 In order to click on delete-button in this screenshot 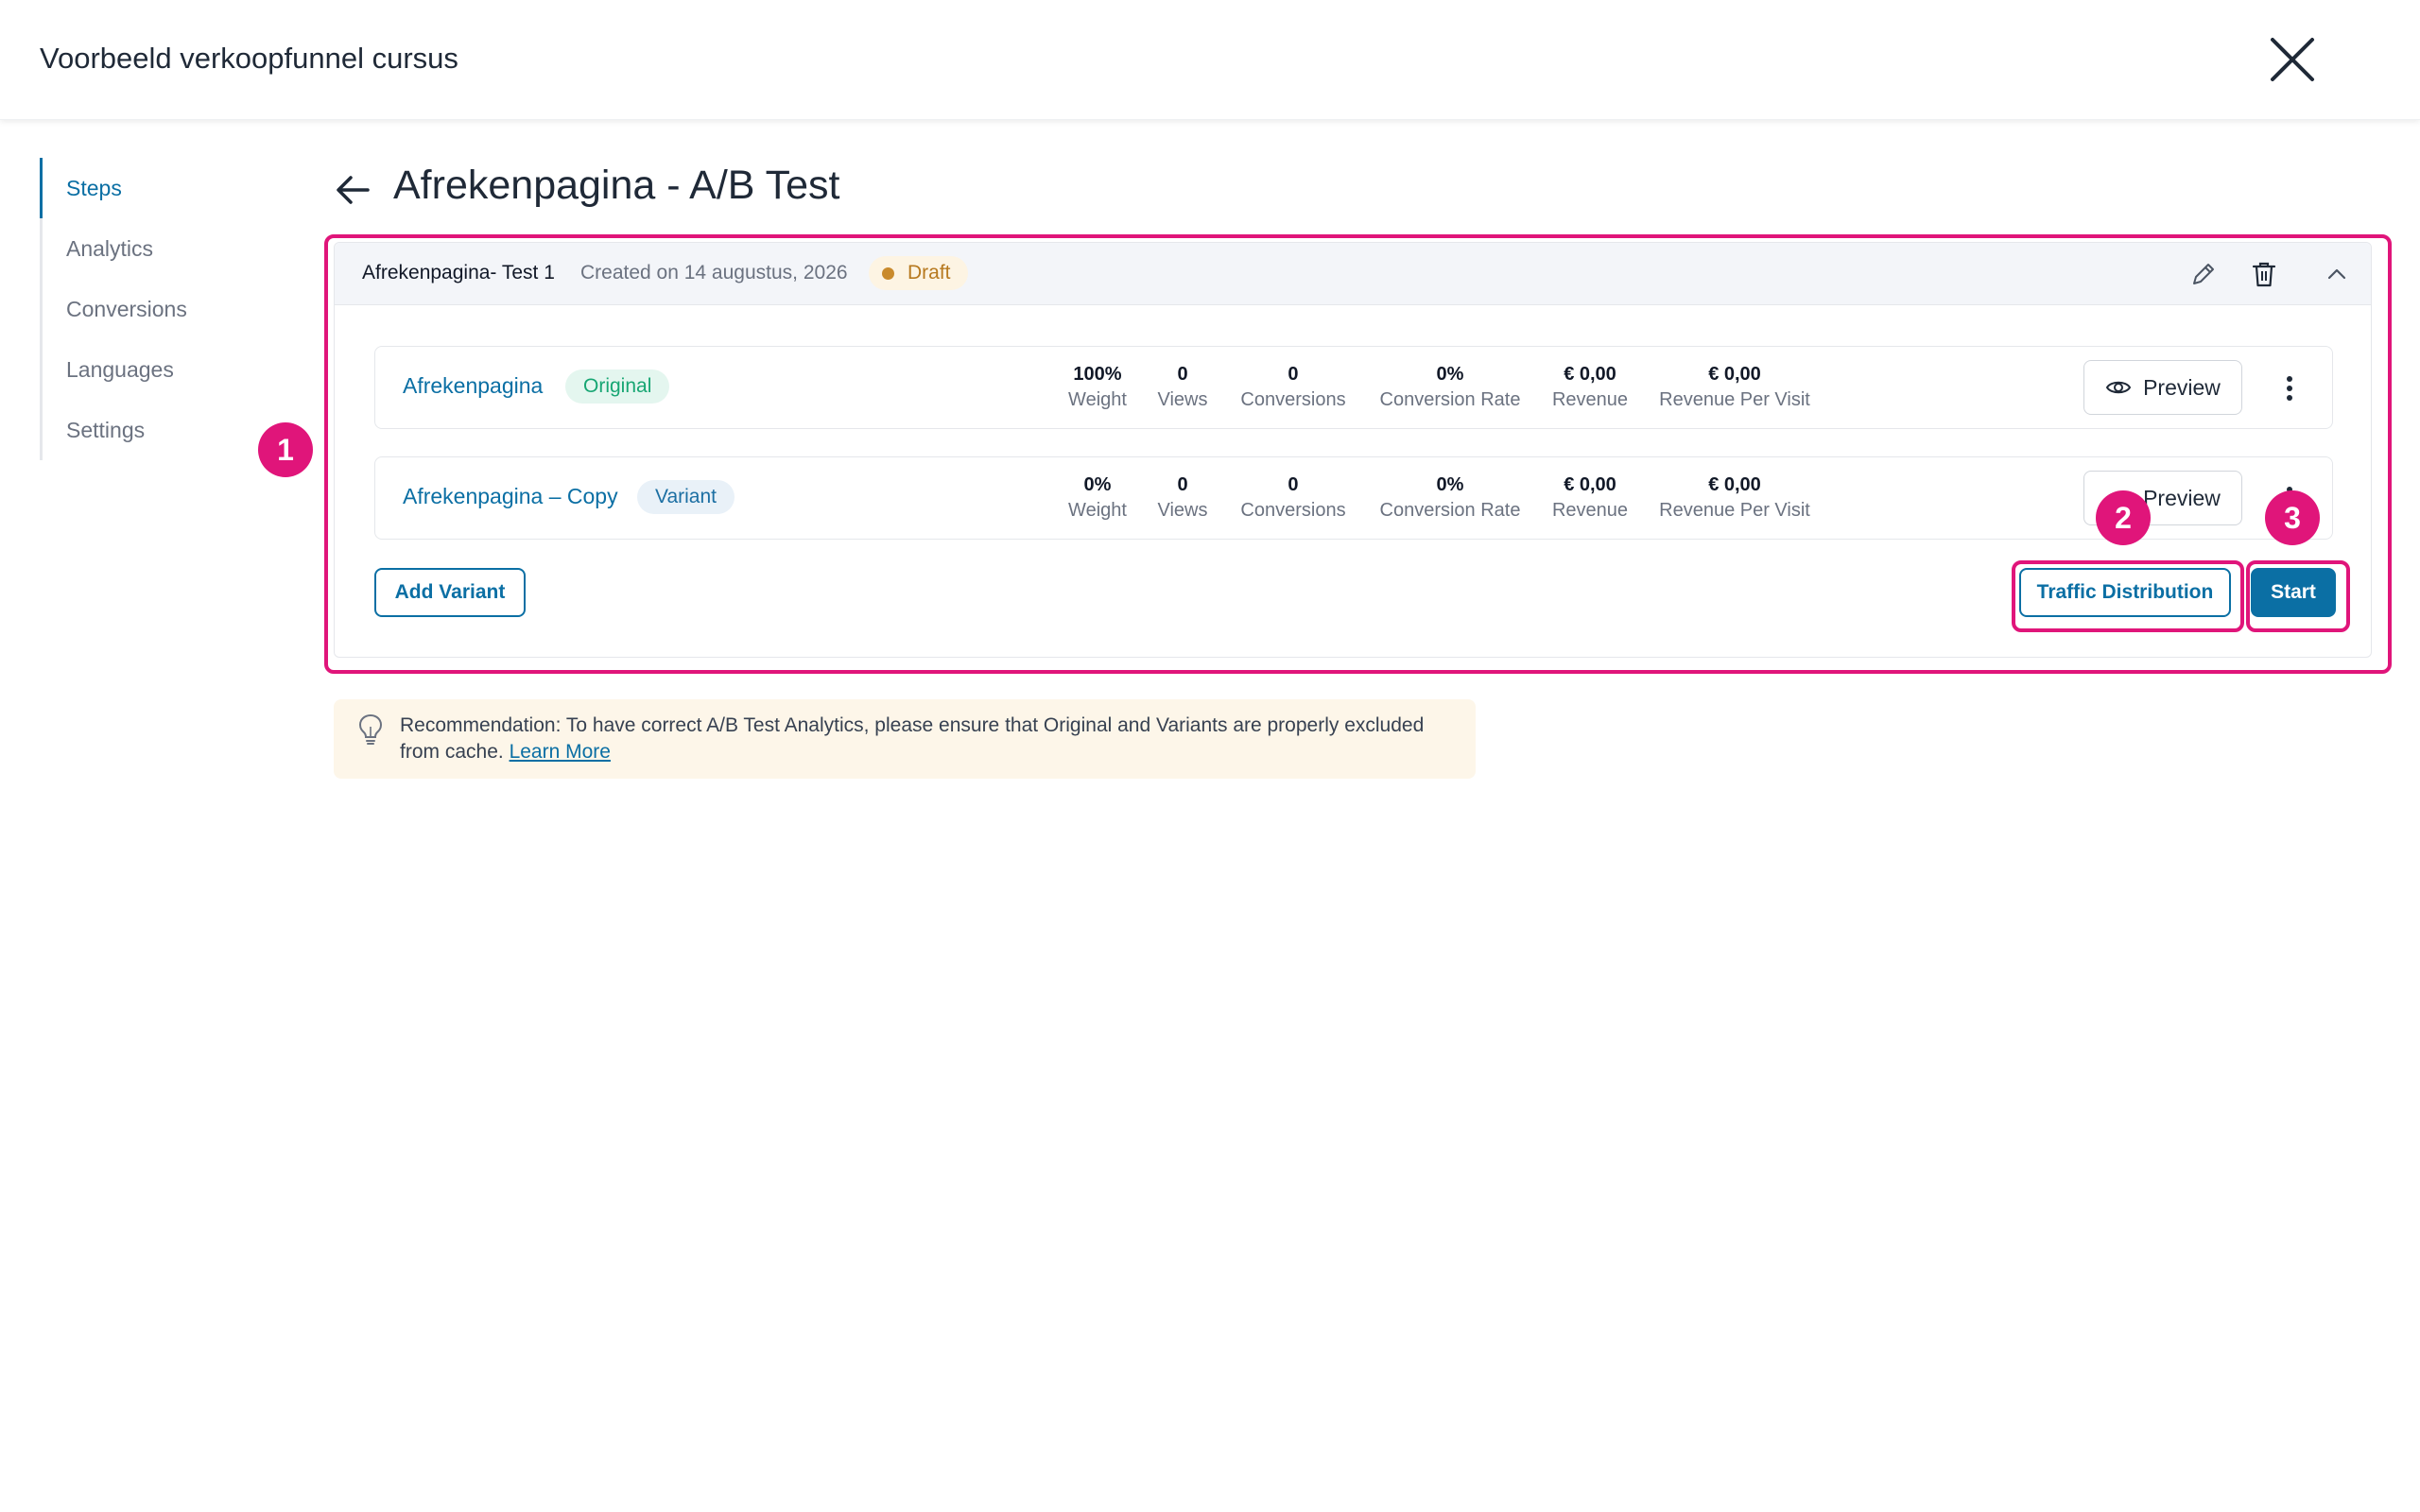, I will do `click(2264, 274)`.